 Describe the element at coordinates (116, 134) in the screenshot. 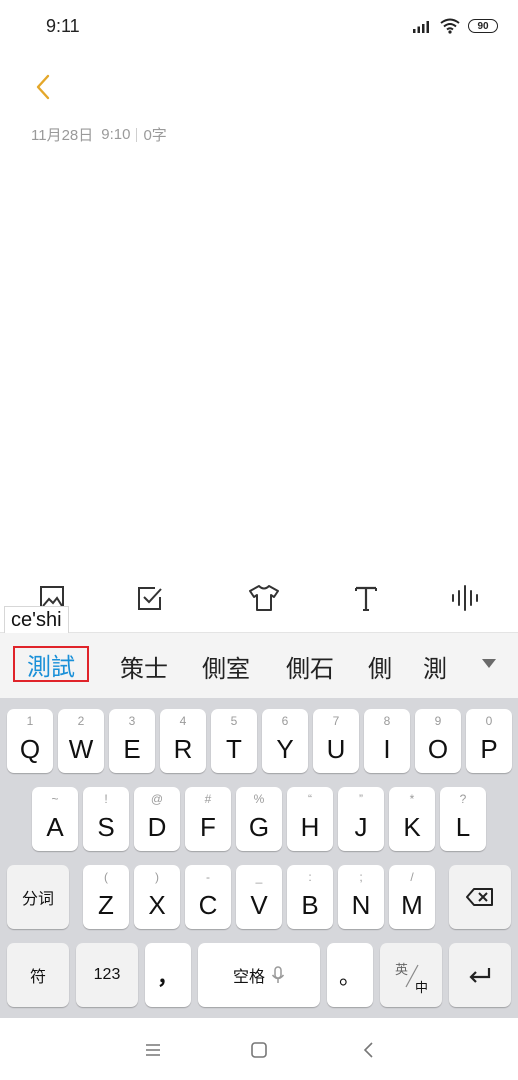

I see `note-time: 9:10` at that location.